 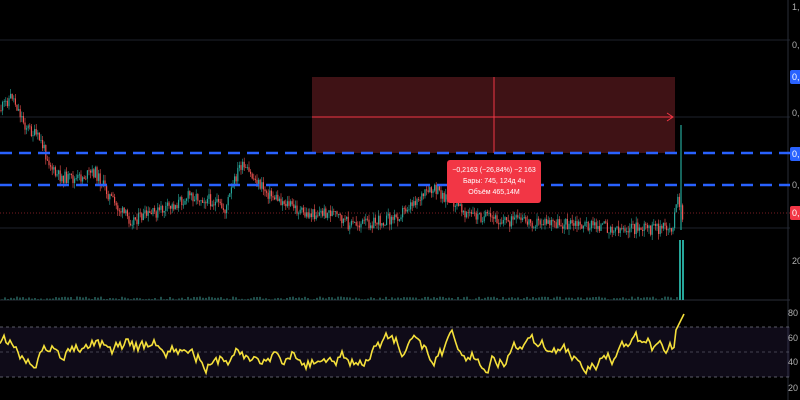 I want to click on level-price-tag-upper: 0,, so click(x=795, y=154).